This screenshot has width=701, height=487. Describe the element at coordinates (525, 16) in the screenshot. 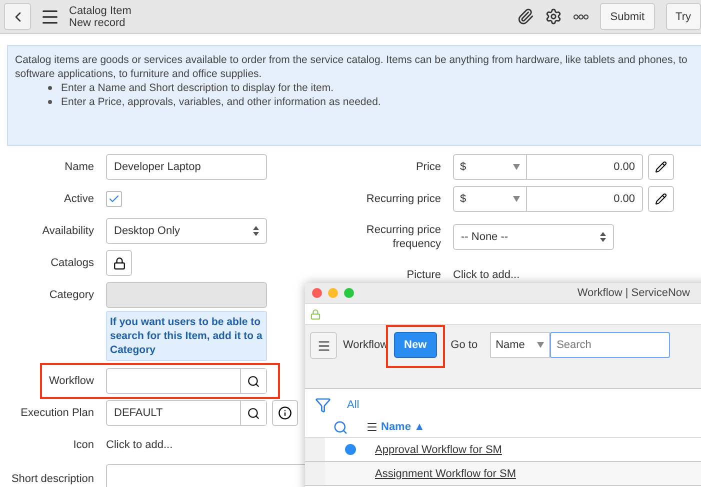

I see `paperclip-icon` at that location.